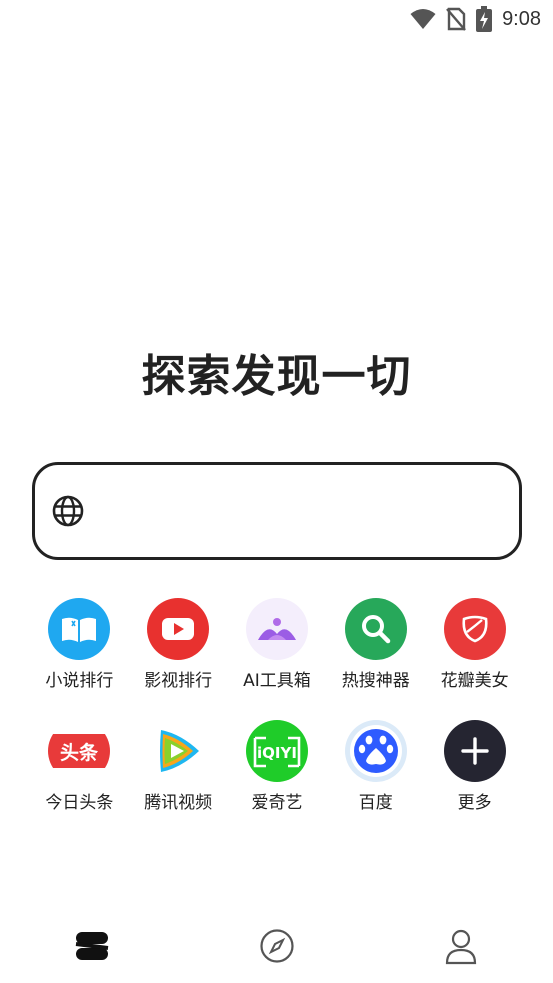 The width and height of the screenshot is (553, 983). Describe the element at coordinates (79, 803) in the screenshot. I see `app-label: 今日头条` at that location.